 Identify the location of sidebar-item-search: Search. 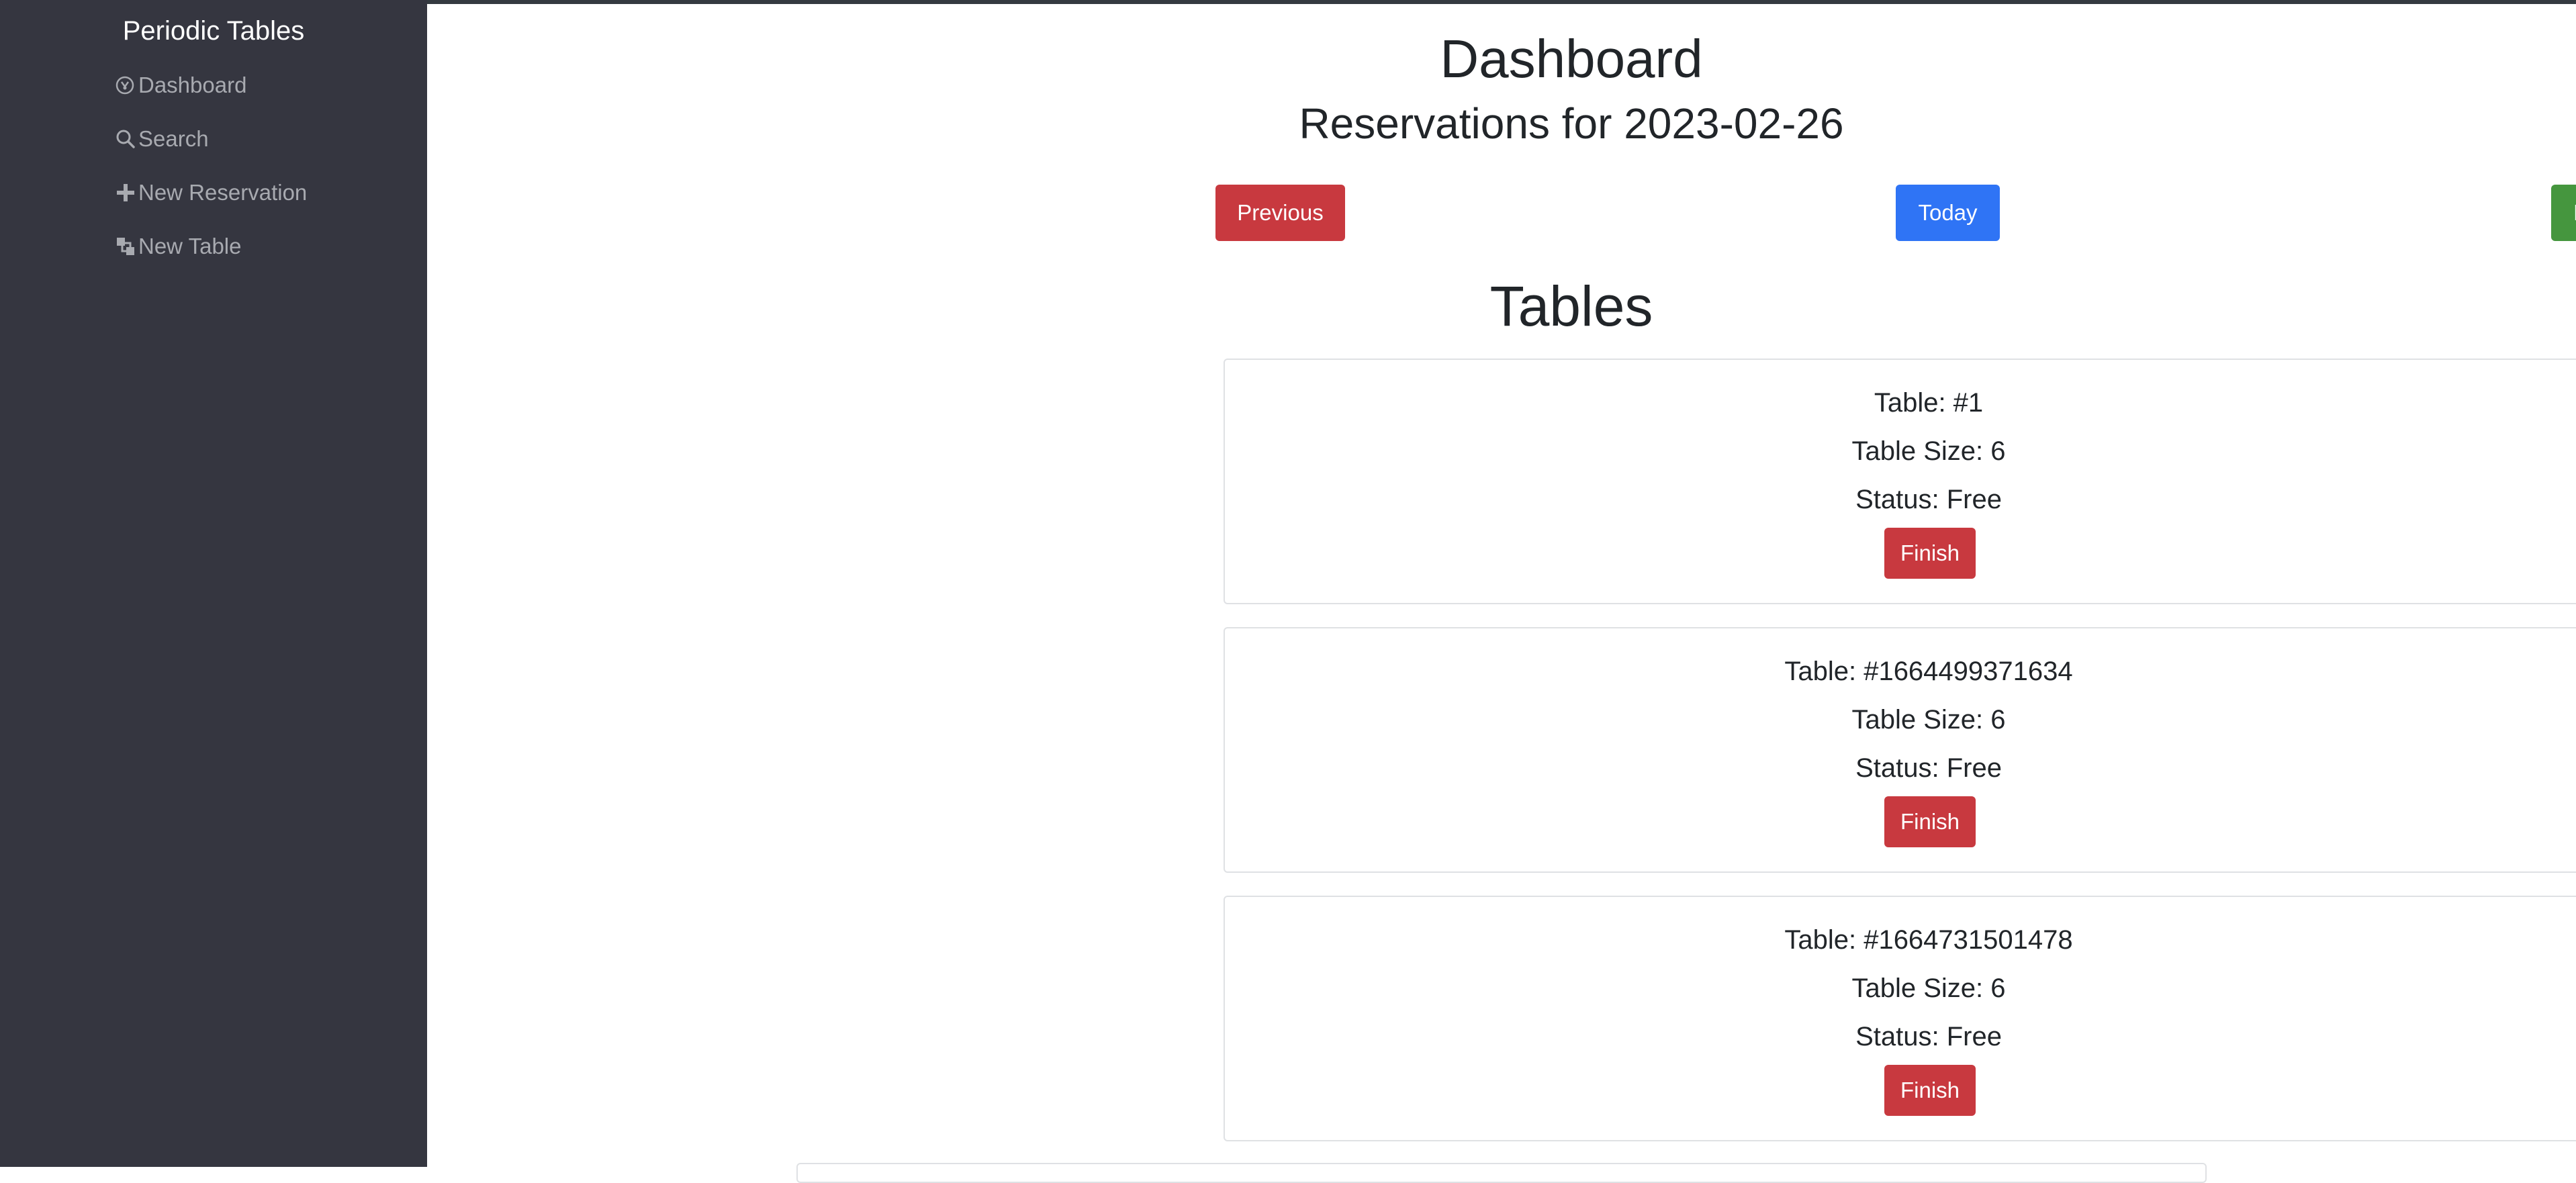
(162, 139).